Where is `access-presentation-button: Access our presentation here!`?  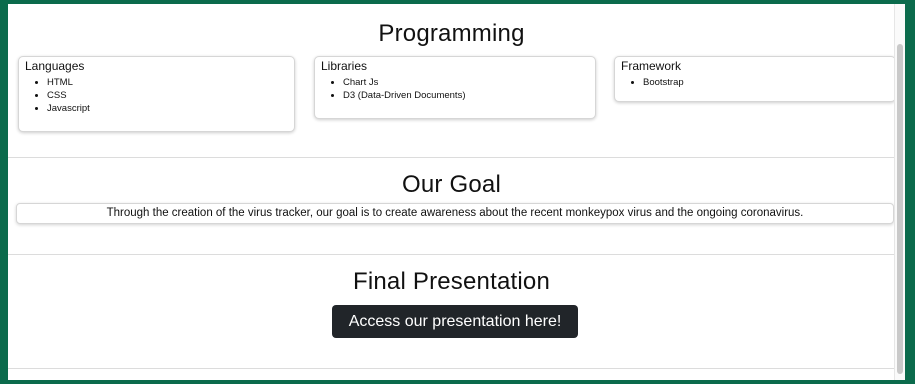 access-presentation-button: Access our presentation here! is located at coordinates (455, 321).